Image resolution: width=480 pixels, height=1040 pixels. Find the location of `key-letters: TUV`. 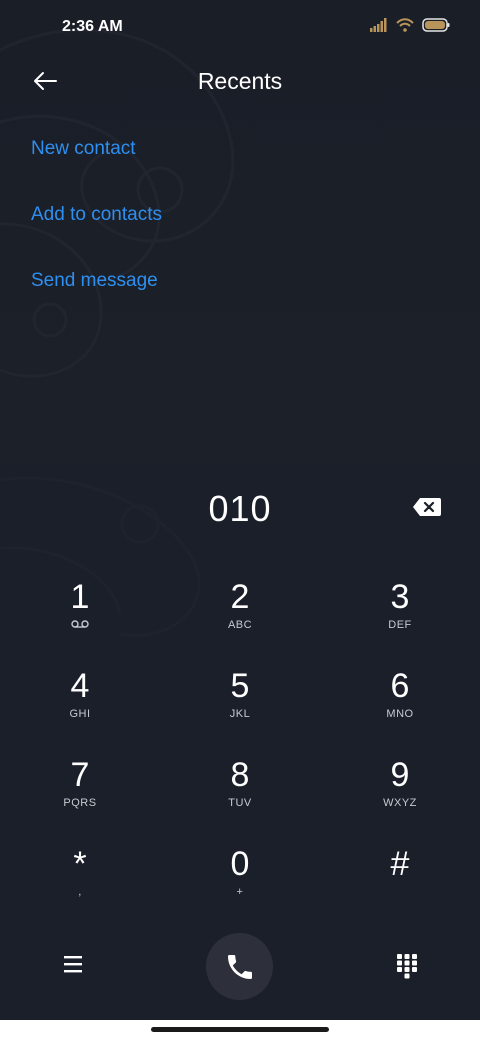

key-letters: TUV is located at coordinates (240, 803).